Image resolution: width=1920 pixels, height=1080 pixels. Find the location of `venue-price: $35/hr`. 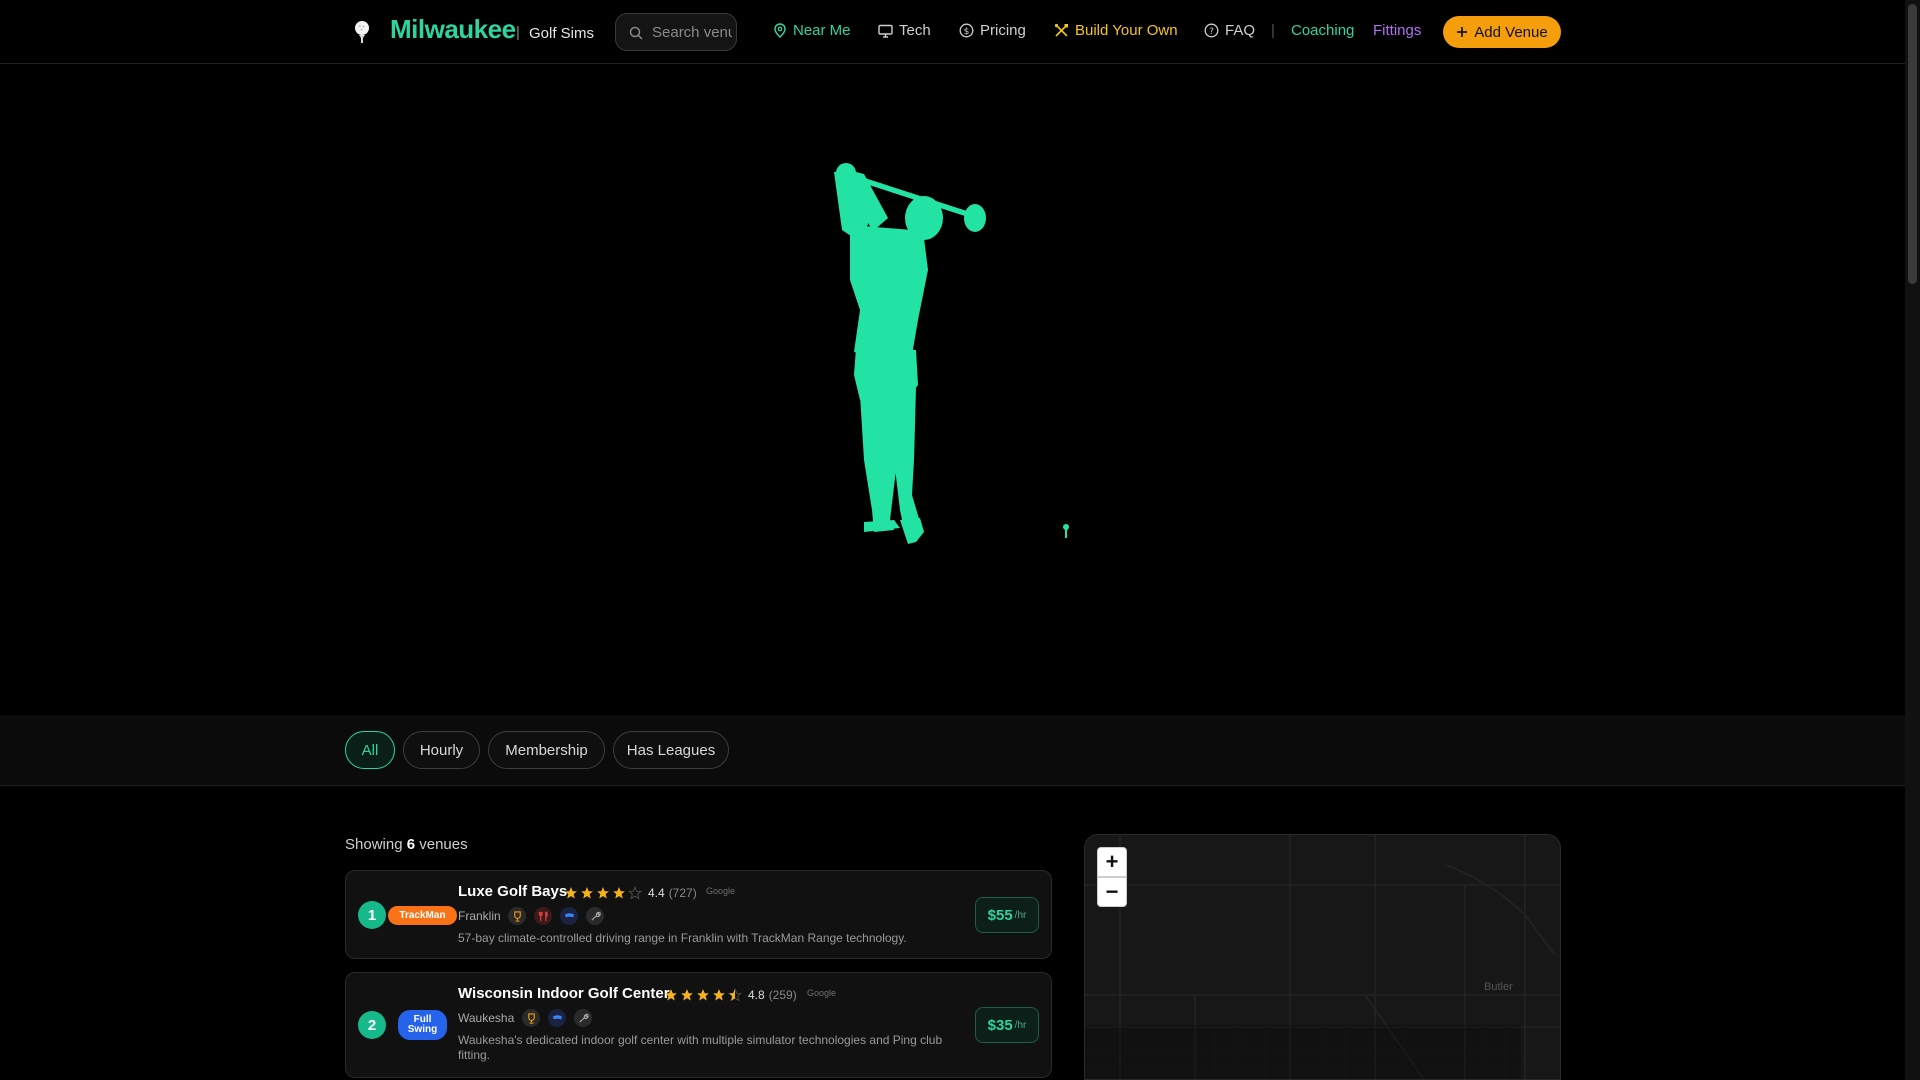

venue-price: $35/hr is located at coordinates (1007, 1025).